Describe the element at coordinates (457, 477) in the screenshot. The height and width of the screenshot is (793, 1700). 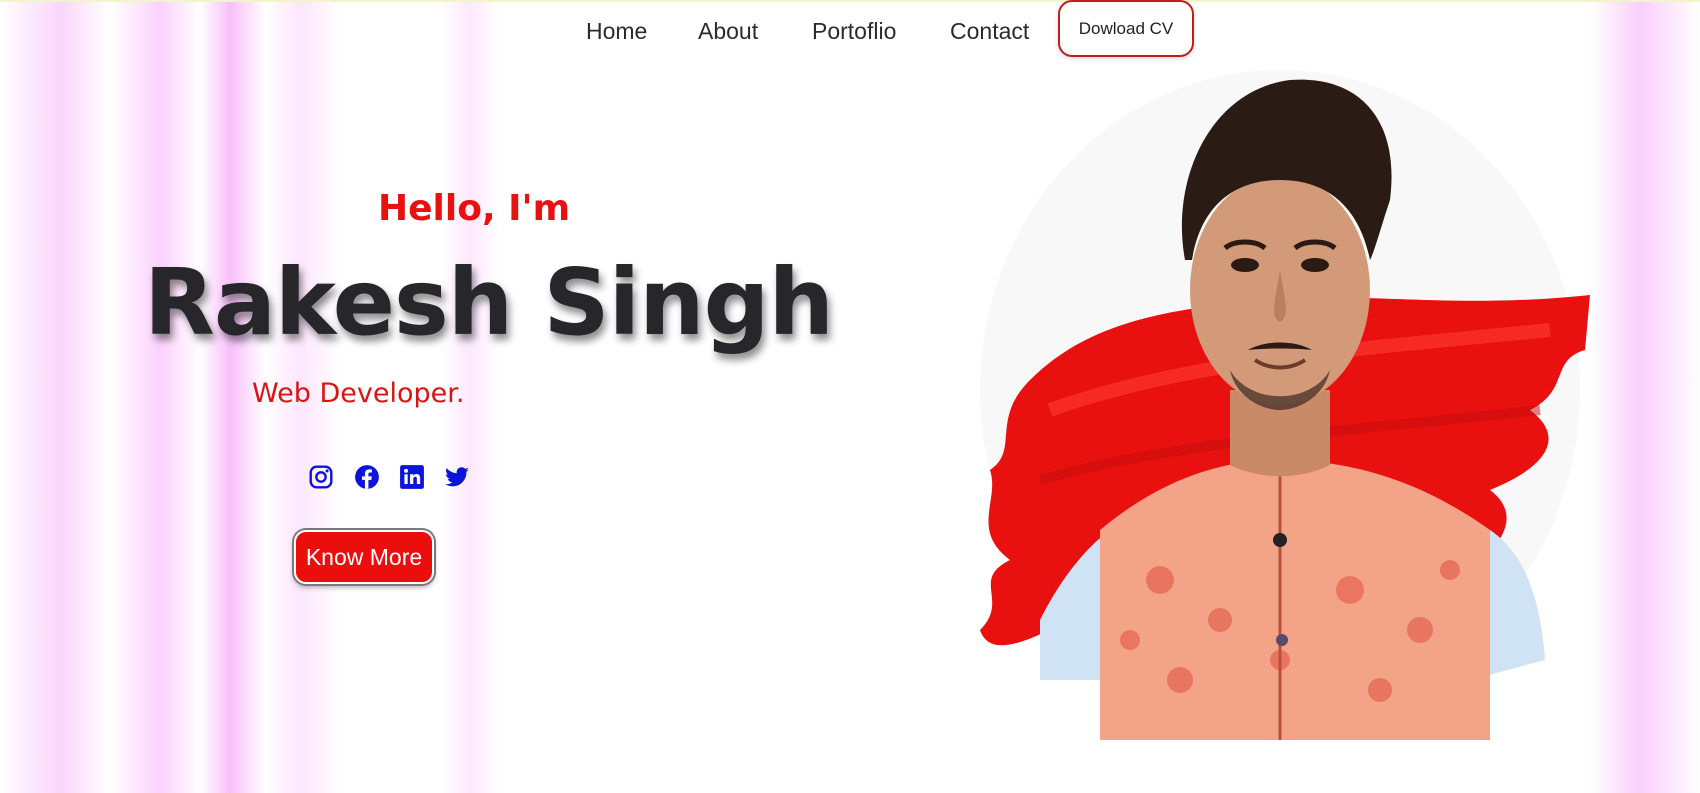
I see `twitter-icon` at that location.